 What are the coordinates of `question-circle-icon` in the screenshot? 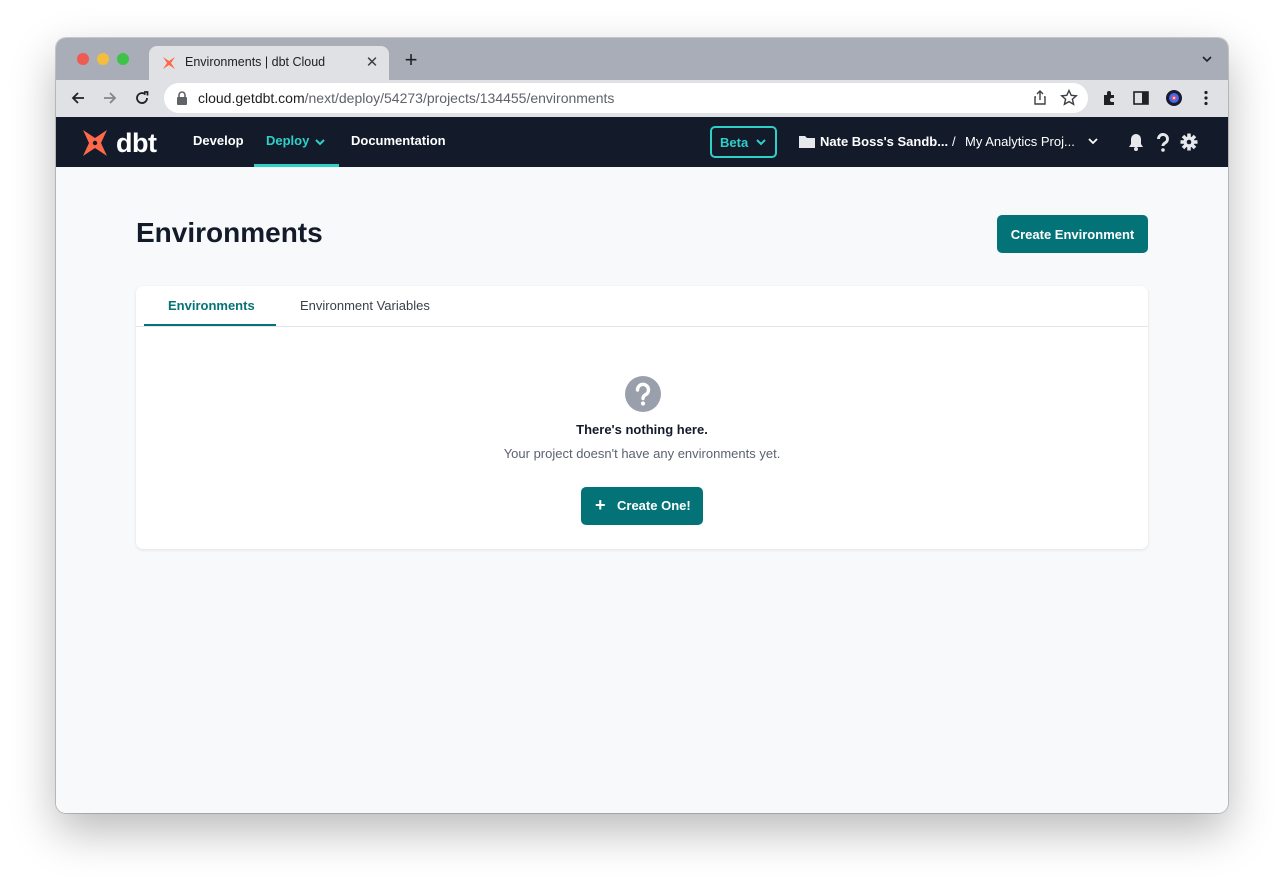 It's located at (643, 394).